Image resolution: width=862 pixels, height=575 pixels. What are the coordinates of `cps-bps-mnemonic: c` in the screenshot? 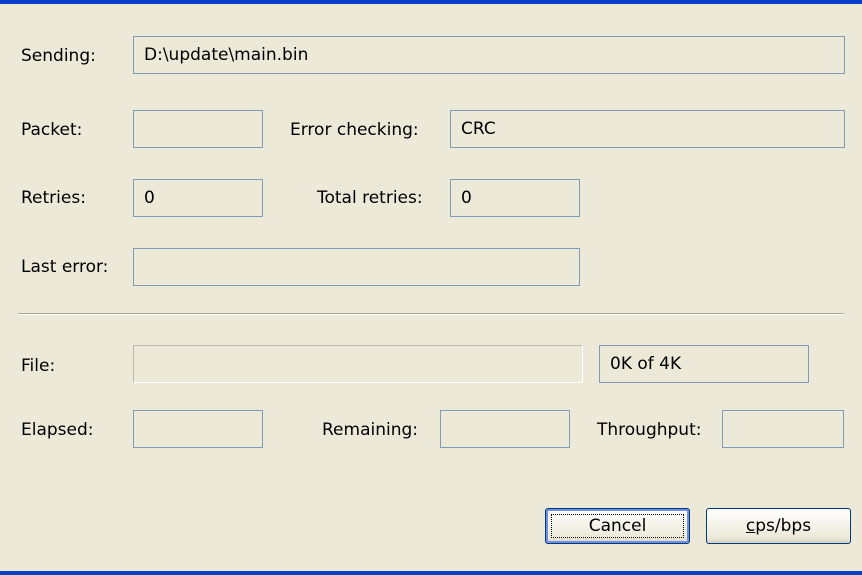 It's located at (750, 526).